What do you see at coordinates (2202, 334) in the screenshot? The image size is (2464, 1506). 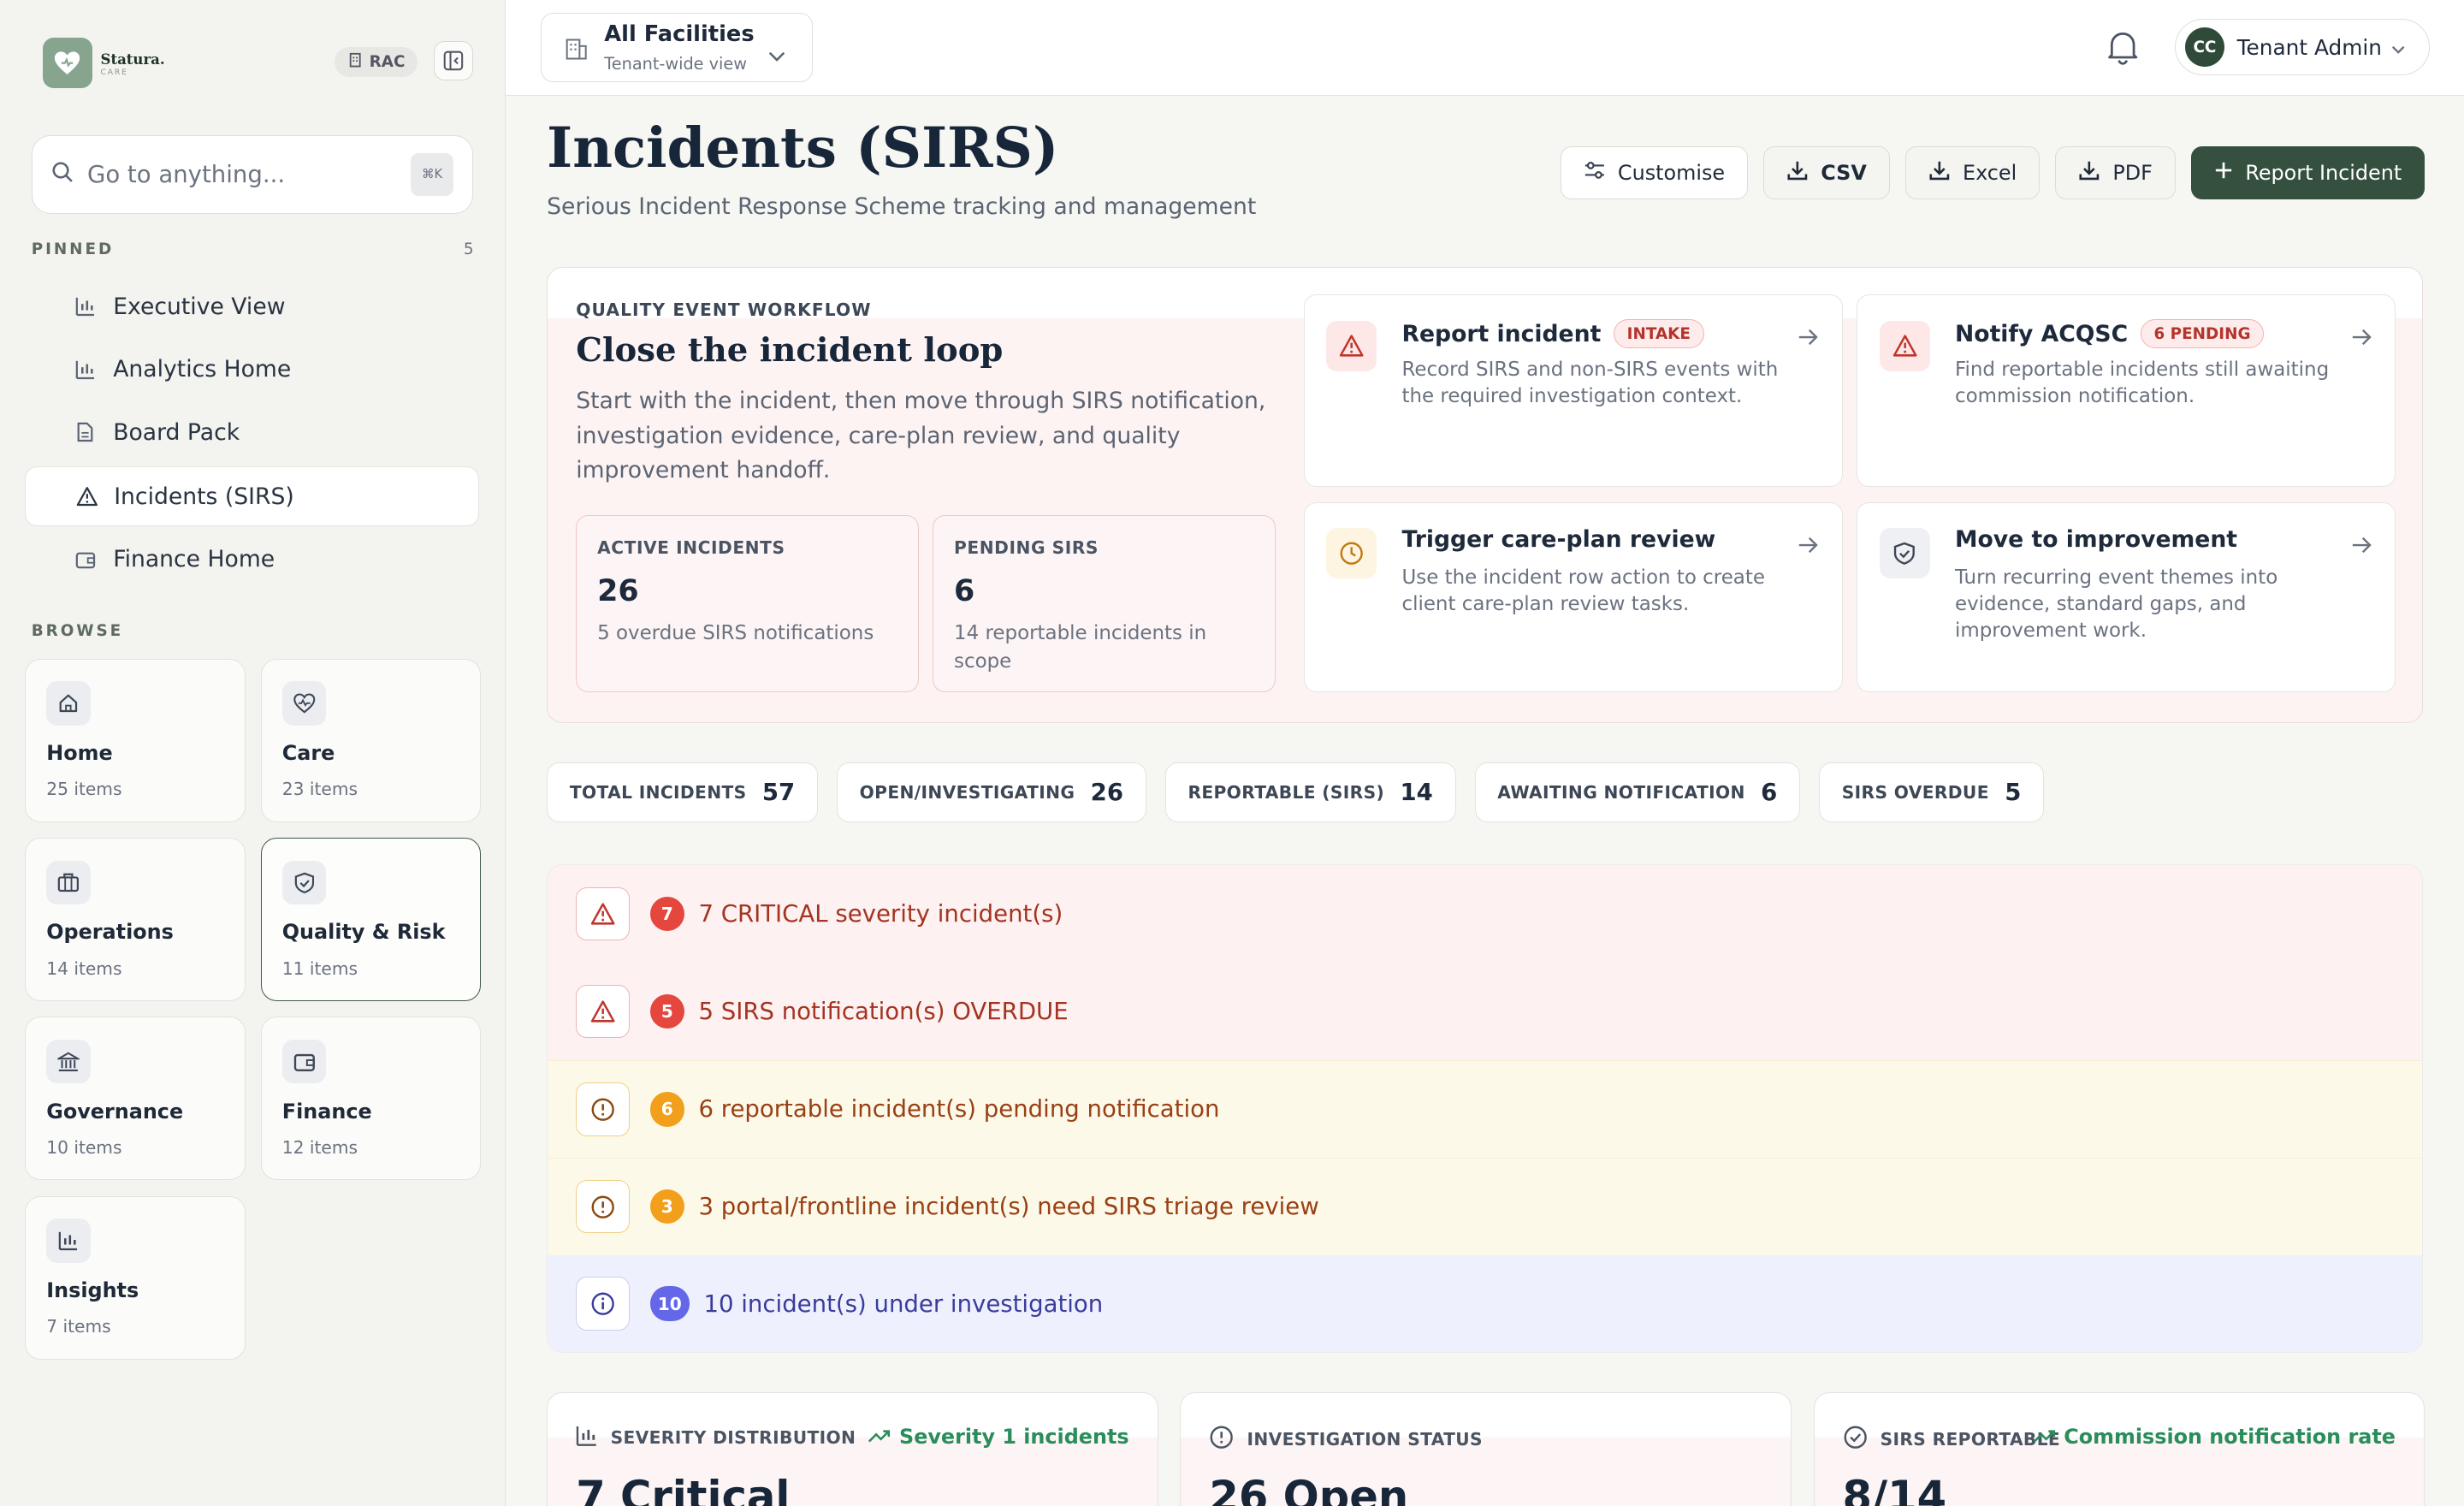 I see `step-badge: 6 PENDING` at bounding box center [2202, 334].